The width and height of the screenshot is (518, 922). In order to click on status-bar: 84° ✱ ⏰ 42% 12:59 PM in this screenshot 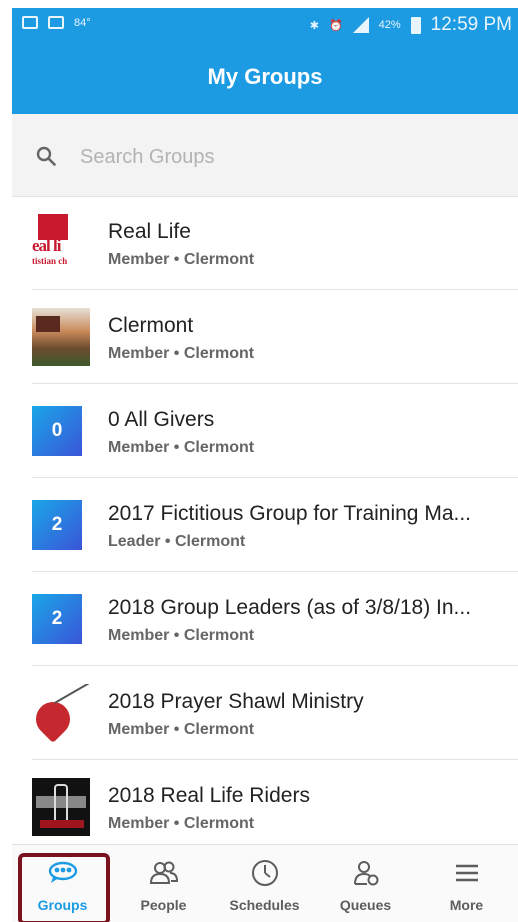, I will do `click(265, 25)`.